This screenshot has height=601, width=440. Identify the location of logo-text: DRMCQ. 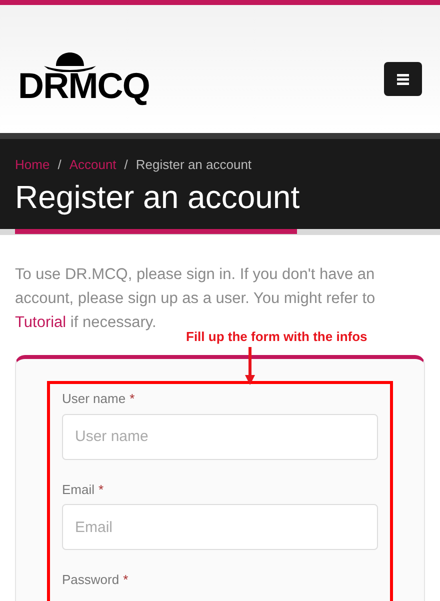
(84, 86).